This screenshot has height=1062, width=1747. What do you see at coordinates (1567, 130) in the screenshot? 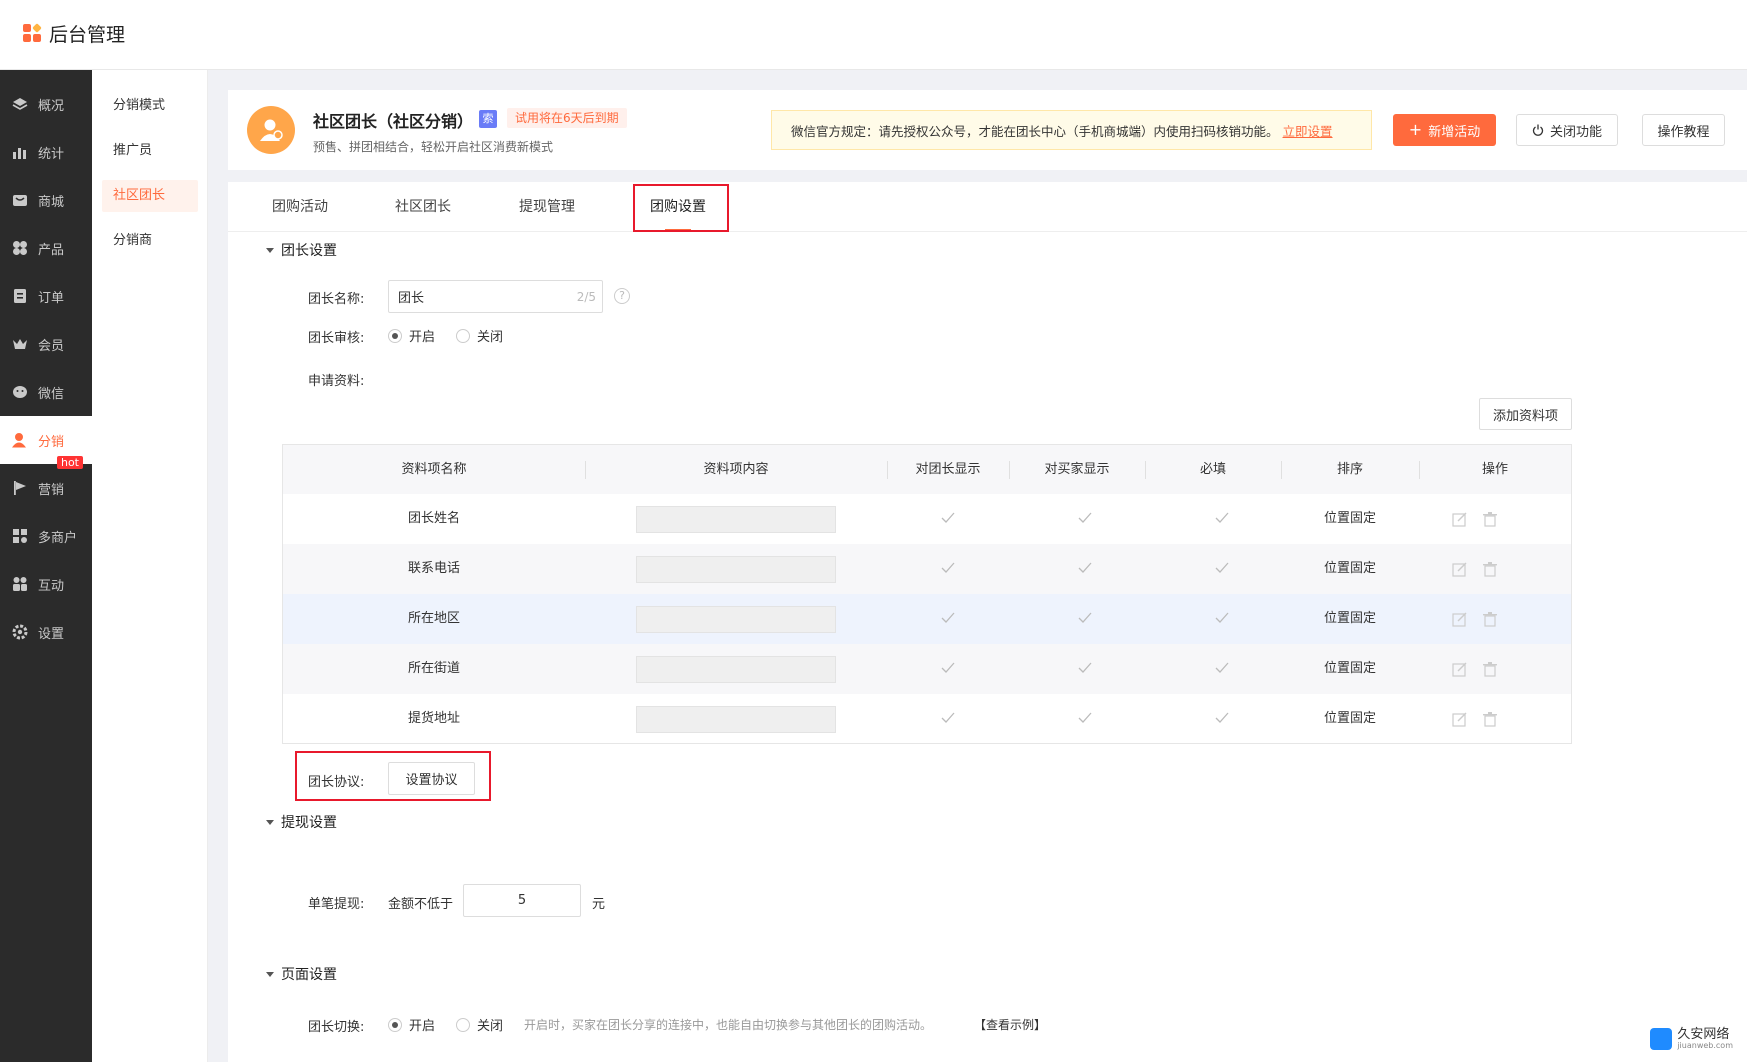
I see `close-feature-button: 关闭功能` at bounding box center [1567, 130].